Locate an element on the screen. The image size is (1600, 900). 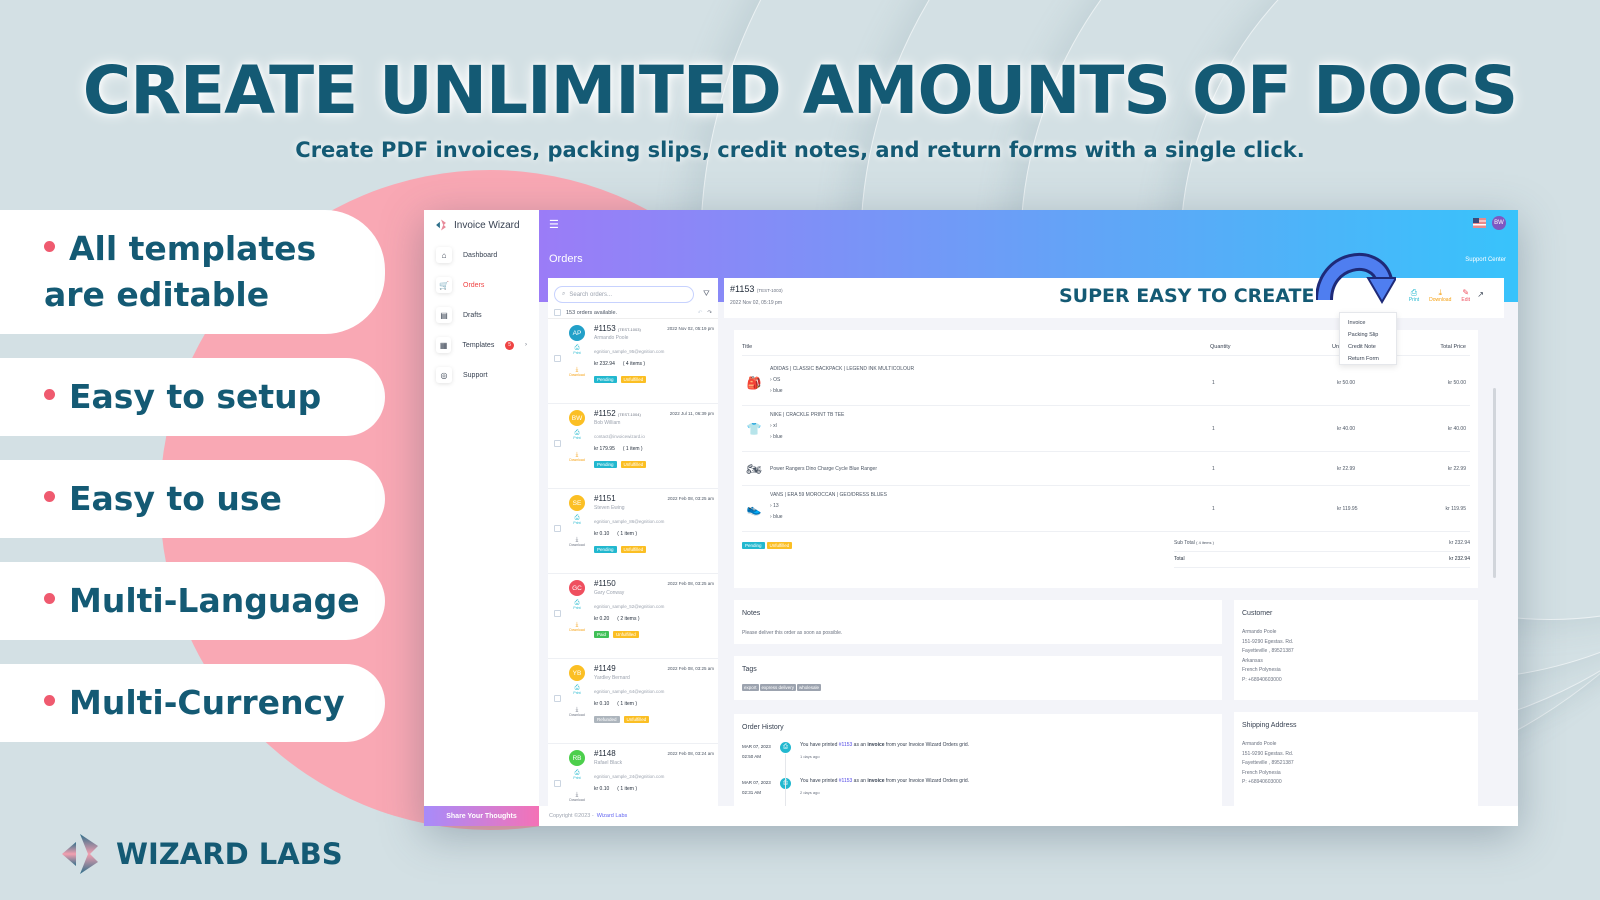
sidebar-item-support: ◎ Support is located at coordinates (481, 375).